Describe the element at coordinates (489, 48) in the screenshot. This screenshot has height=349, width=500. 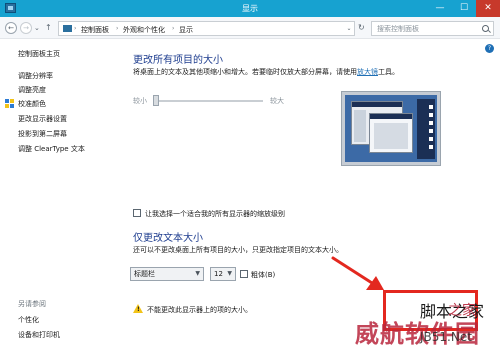
I see `help-icon: ?` at that location.